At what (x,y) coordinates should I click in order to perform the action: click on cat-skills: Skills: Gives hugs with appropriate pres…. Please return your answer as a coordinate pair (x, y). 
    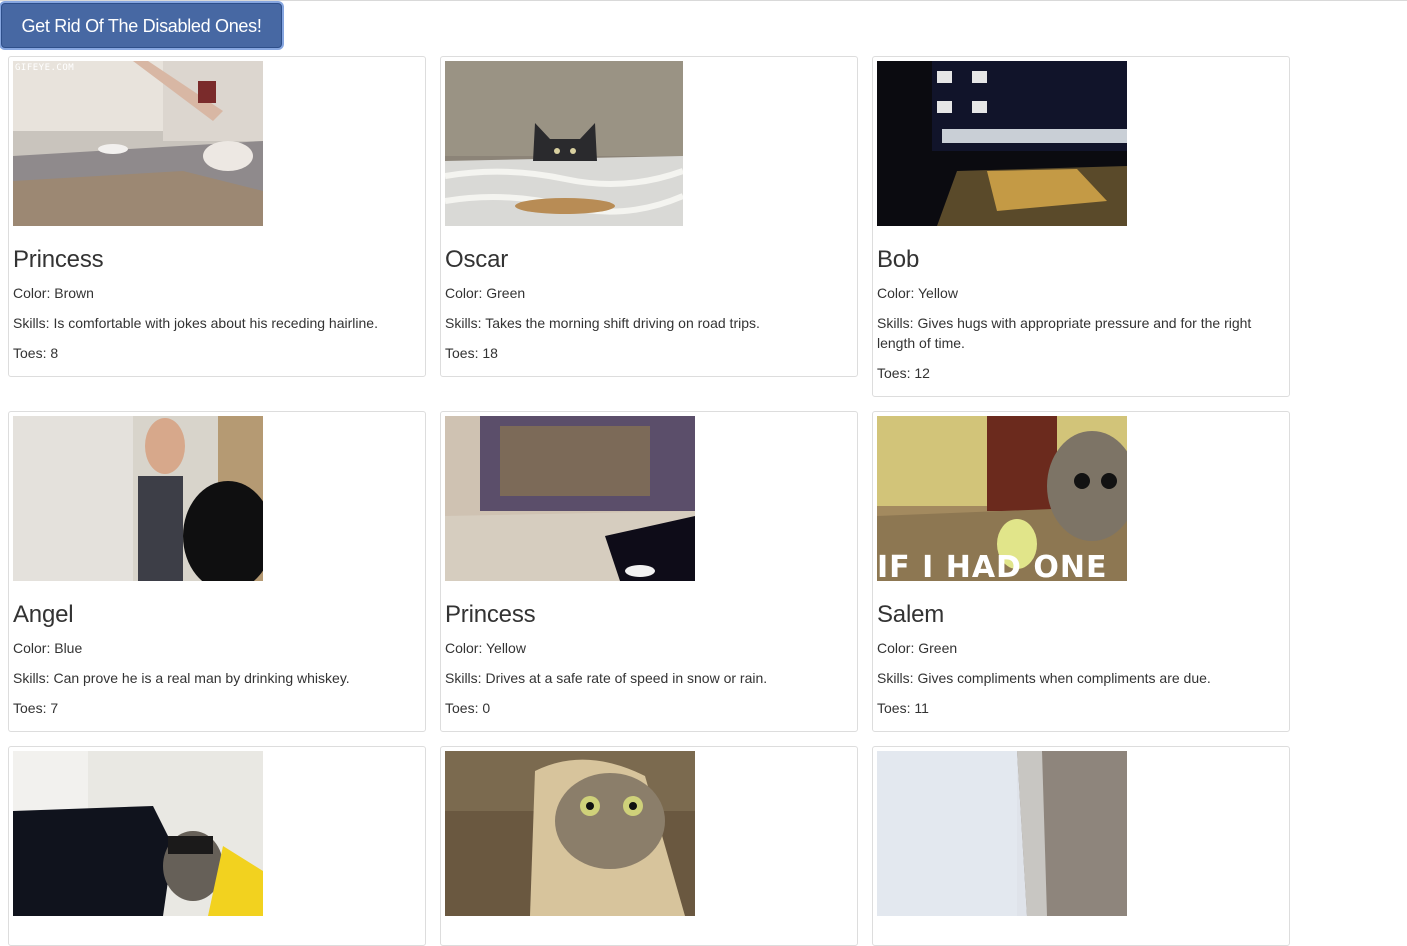
    Looking at the image, I should click on (1064, 333).